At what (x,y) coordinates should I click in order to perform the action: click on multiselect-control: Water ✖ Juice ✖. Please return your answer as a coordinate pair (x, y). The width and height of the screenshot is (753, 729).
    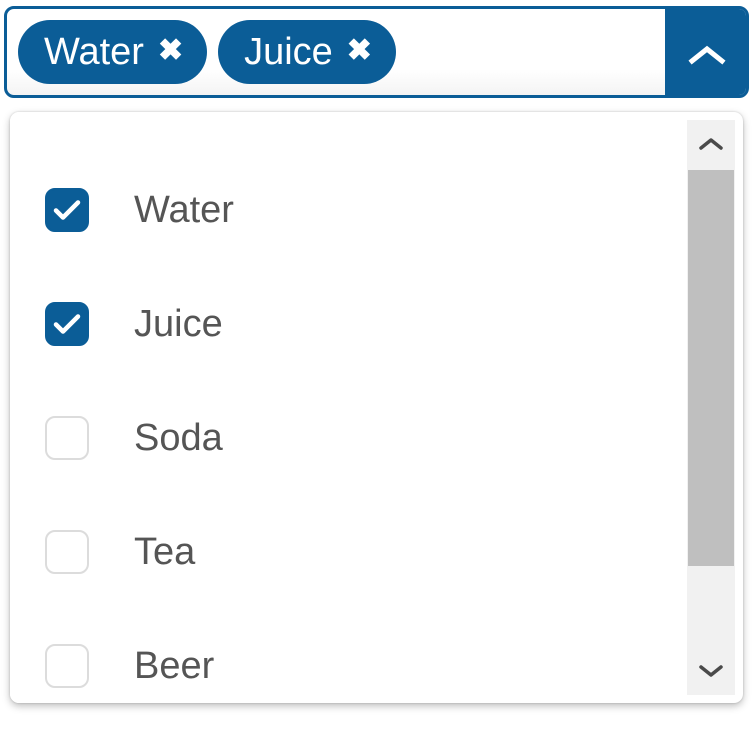
    Looking at the image, I should click on (376, 52).